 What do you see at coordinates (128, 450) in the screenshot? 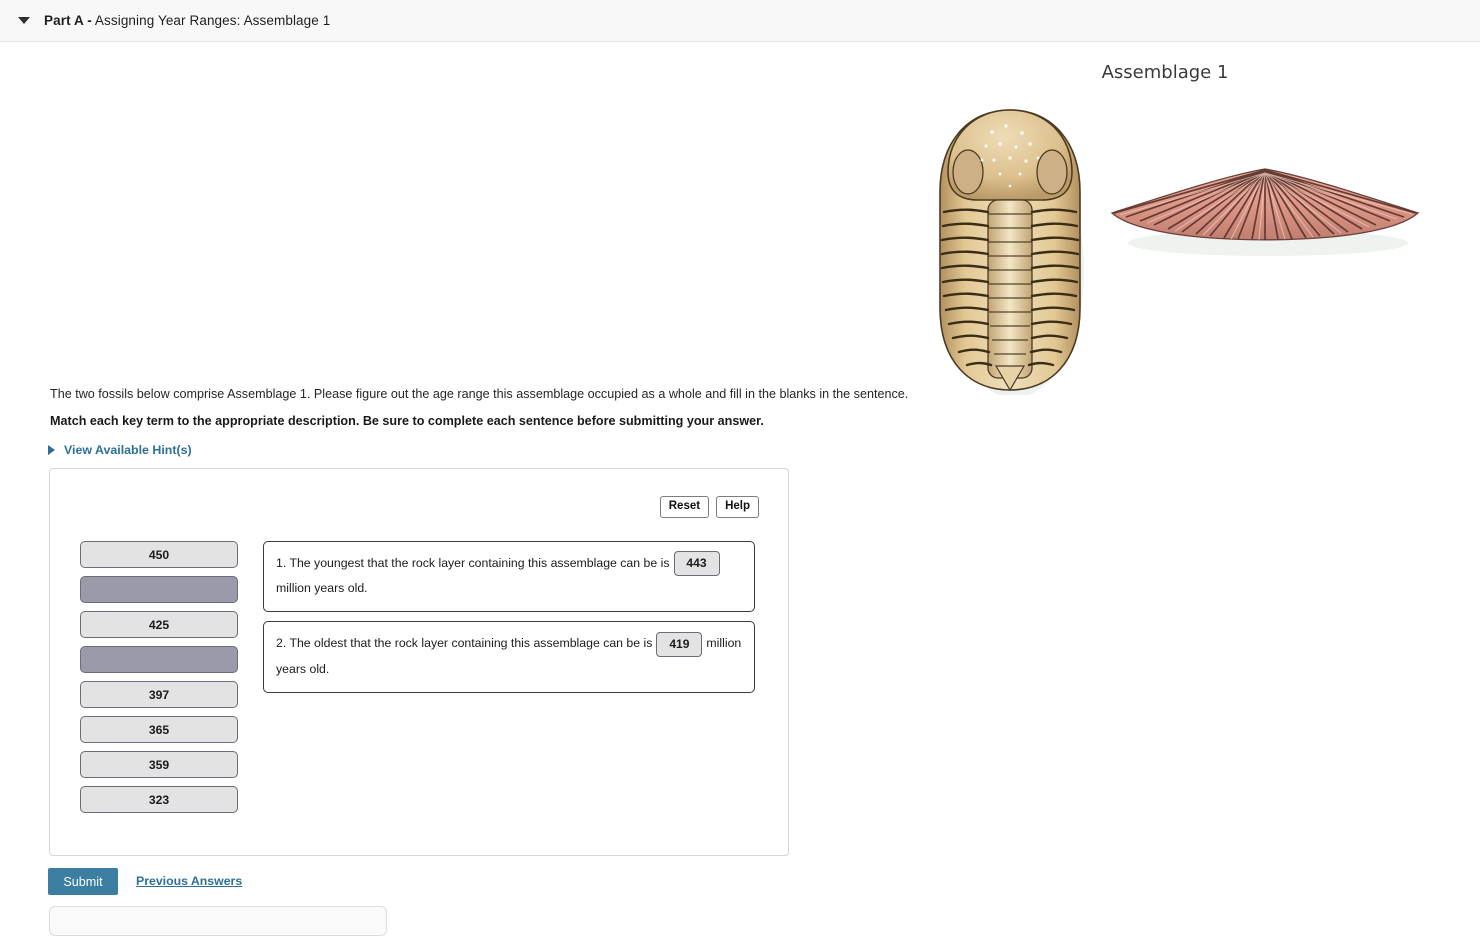
I see `view-hints-label: View Available Hint(s)` at bounding box center [128, 450].